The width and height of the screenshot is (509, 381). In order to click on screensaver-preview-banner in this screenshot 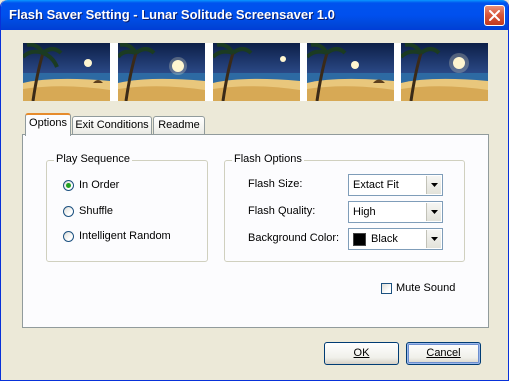, I will do `click(255, 72)`.